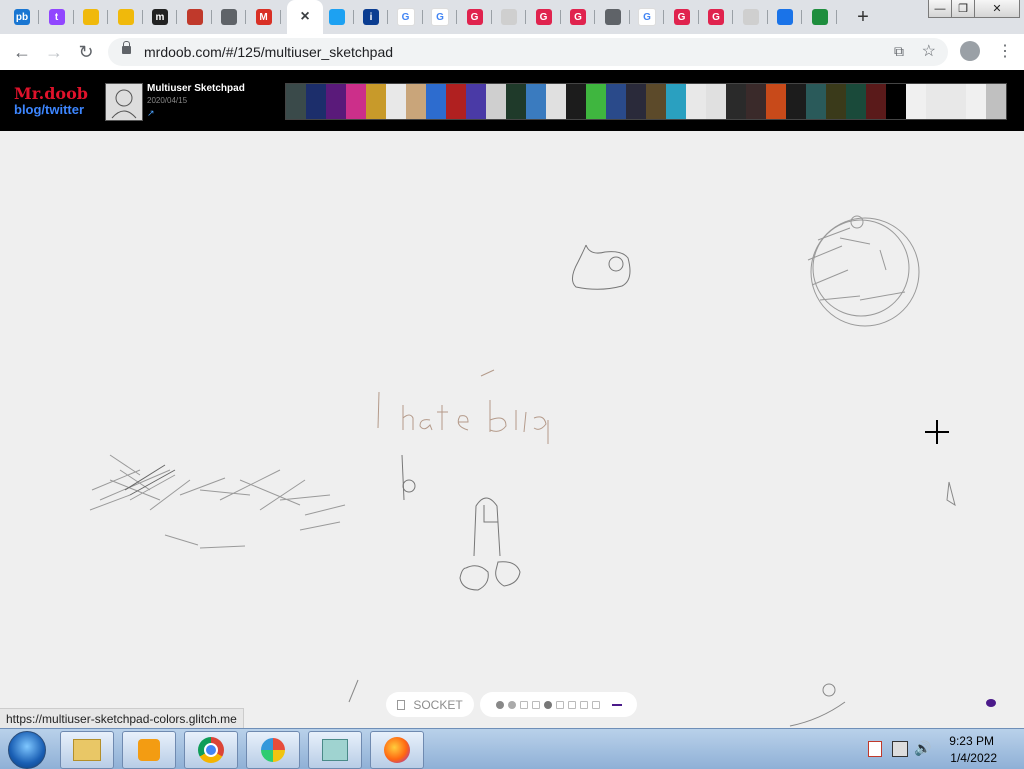 This screenshot has width=1024, height=769. I want to click on socket-toggle-button: SOCKET, so click(430, 704).